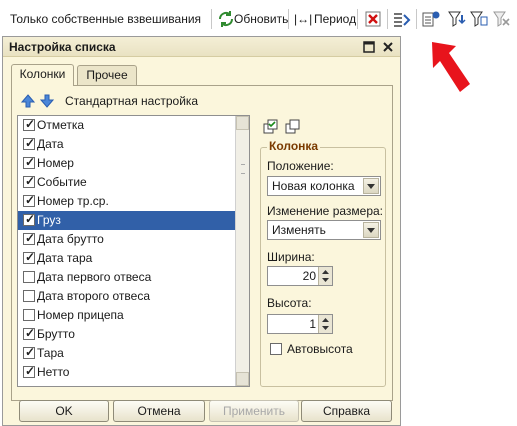  I want to click on cancel-button: Отмена, so click(159, 411).